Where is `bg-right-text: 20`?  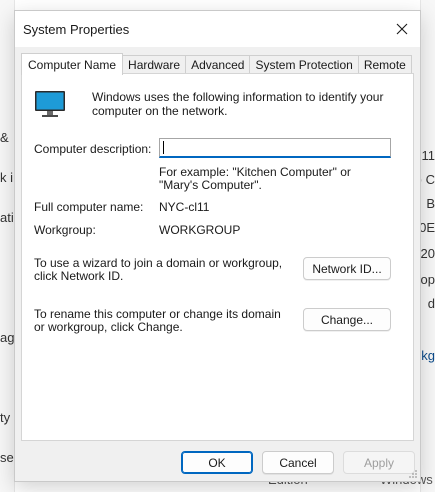
bg-right-text: 20 is located at coordinates (427, 253).